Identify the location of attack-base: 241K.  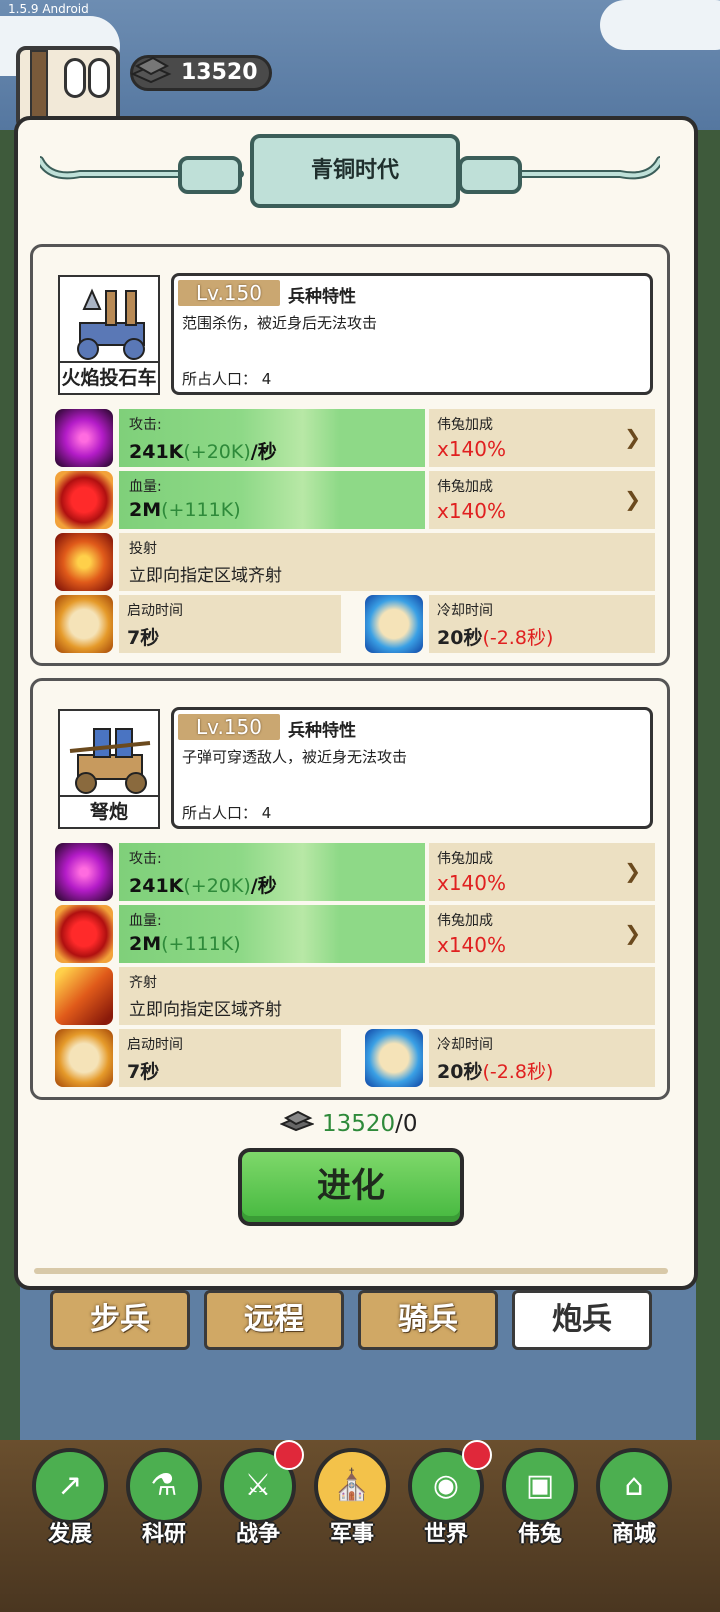
(156, 886).